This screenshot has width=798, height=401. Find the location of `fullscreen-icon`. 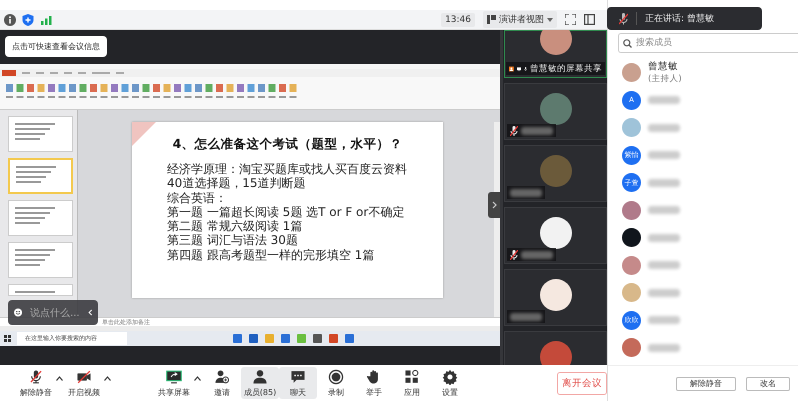

fullscreen-icon is located at coordinates (570, 19).